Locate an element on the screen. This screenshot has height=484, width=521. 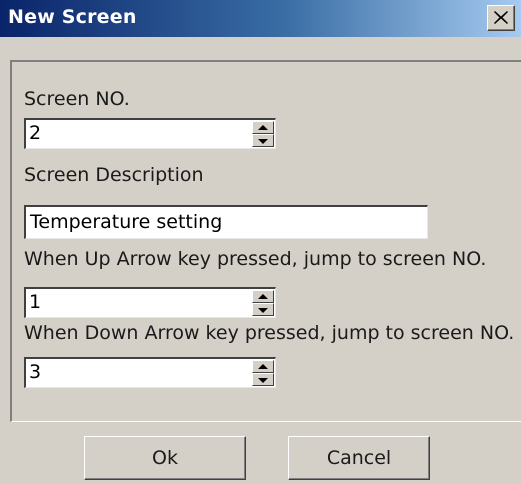
screen-no-spin-buttons is located at coordinates (263, 134).